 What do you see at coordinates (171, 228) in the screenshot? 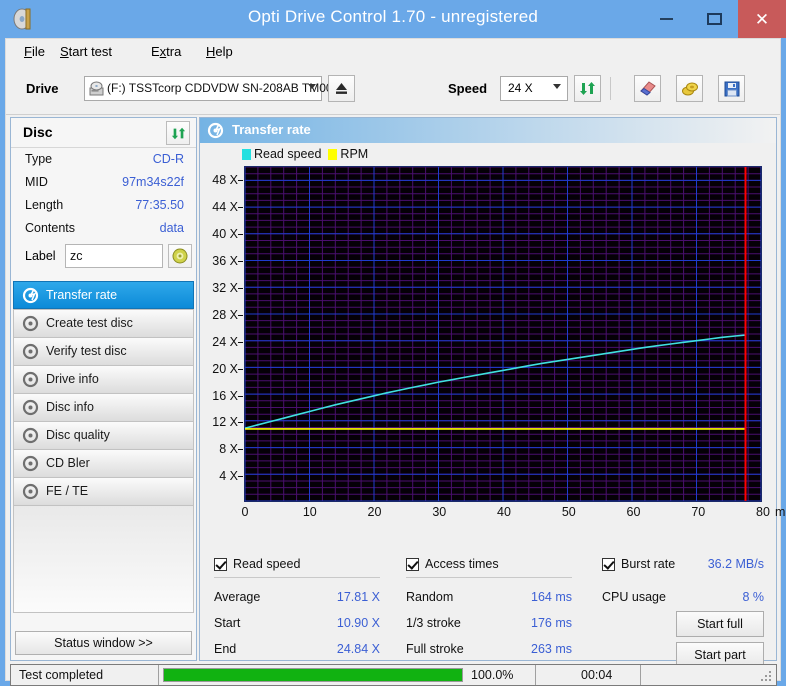
I see `row-value: data` at bounding box center [171, 228].